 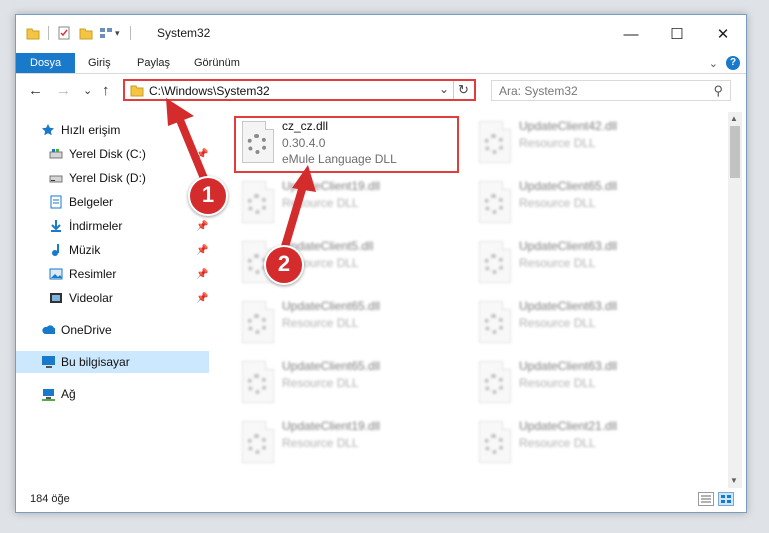 I want to click on step-badge-2: 2, so click(x=284, y=265).